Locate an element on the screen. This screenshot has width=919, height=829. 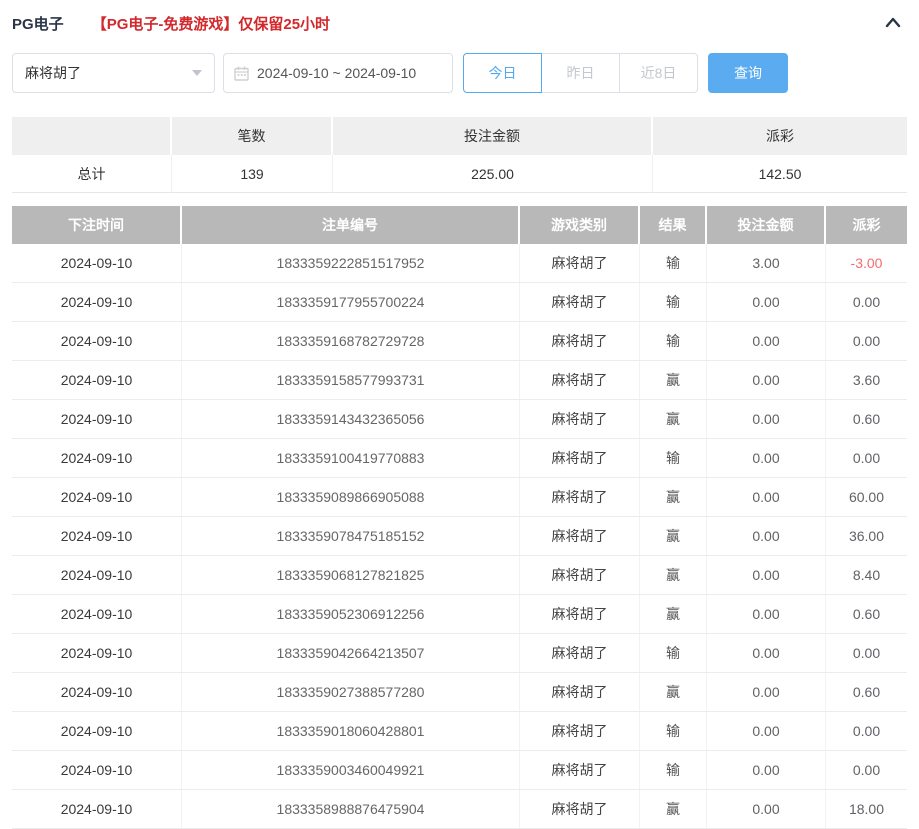
header-bet-time: 下注时间 is located at coordinates (97, 225).